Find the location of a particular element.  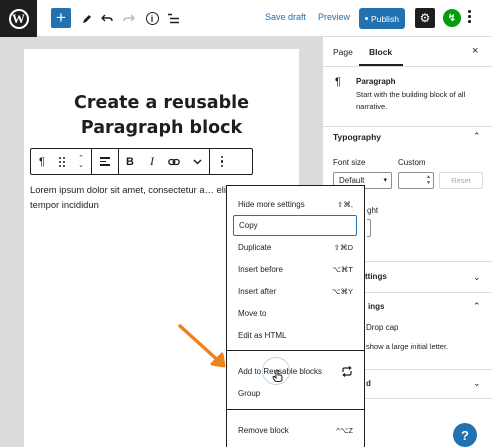

list-view-button is located at coordinates (173, 18).